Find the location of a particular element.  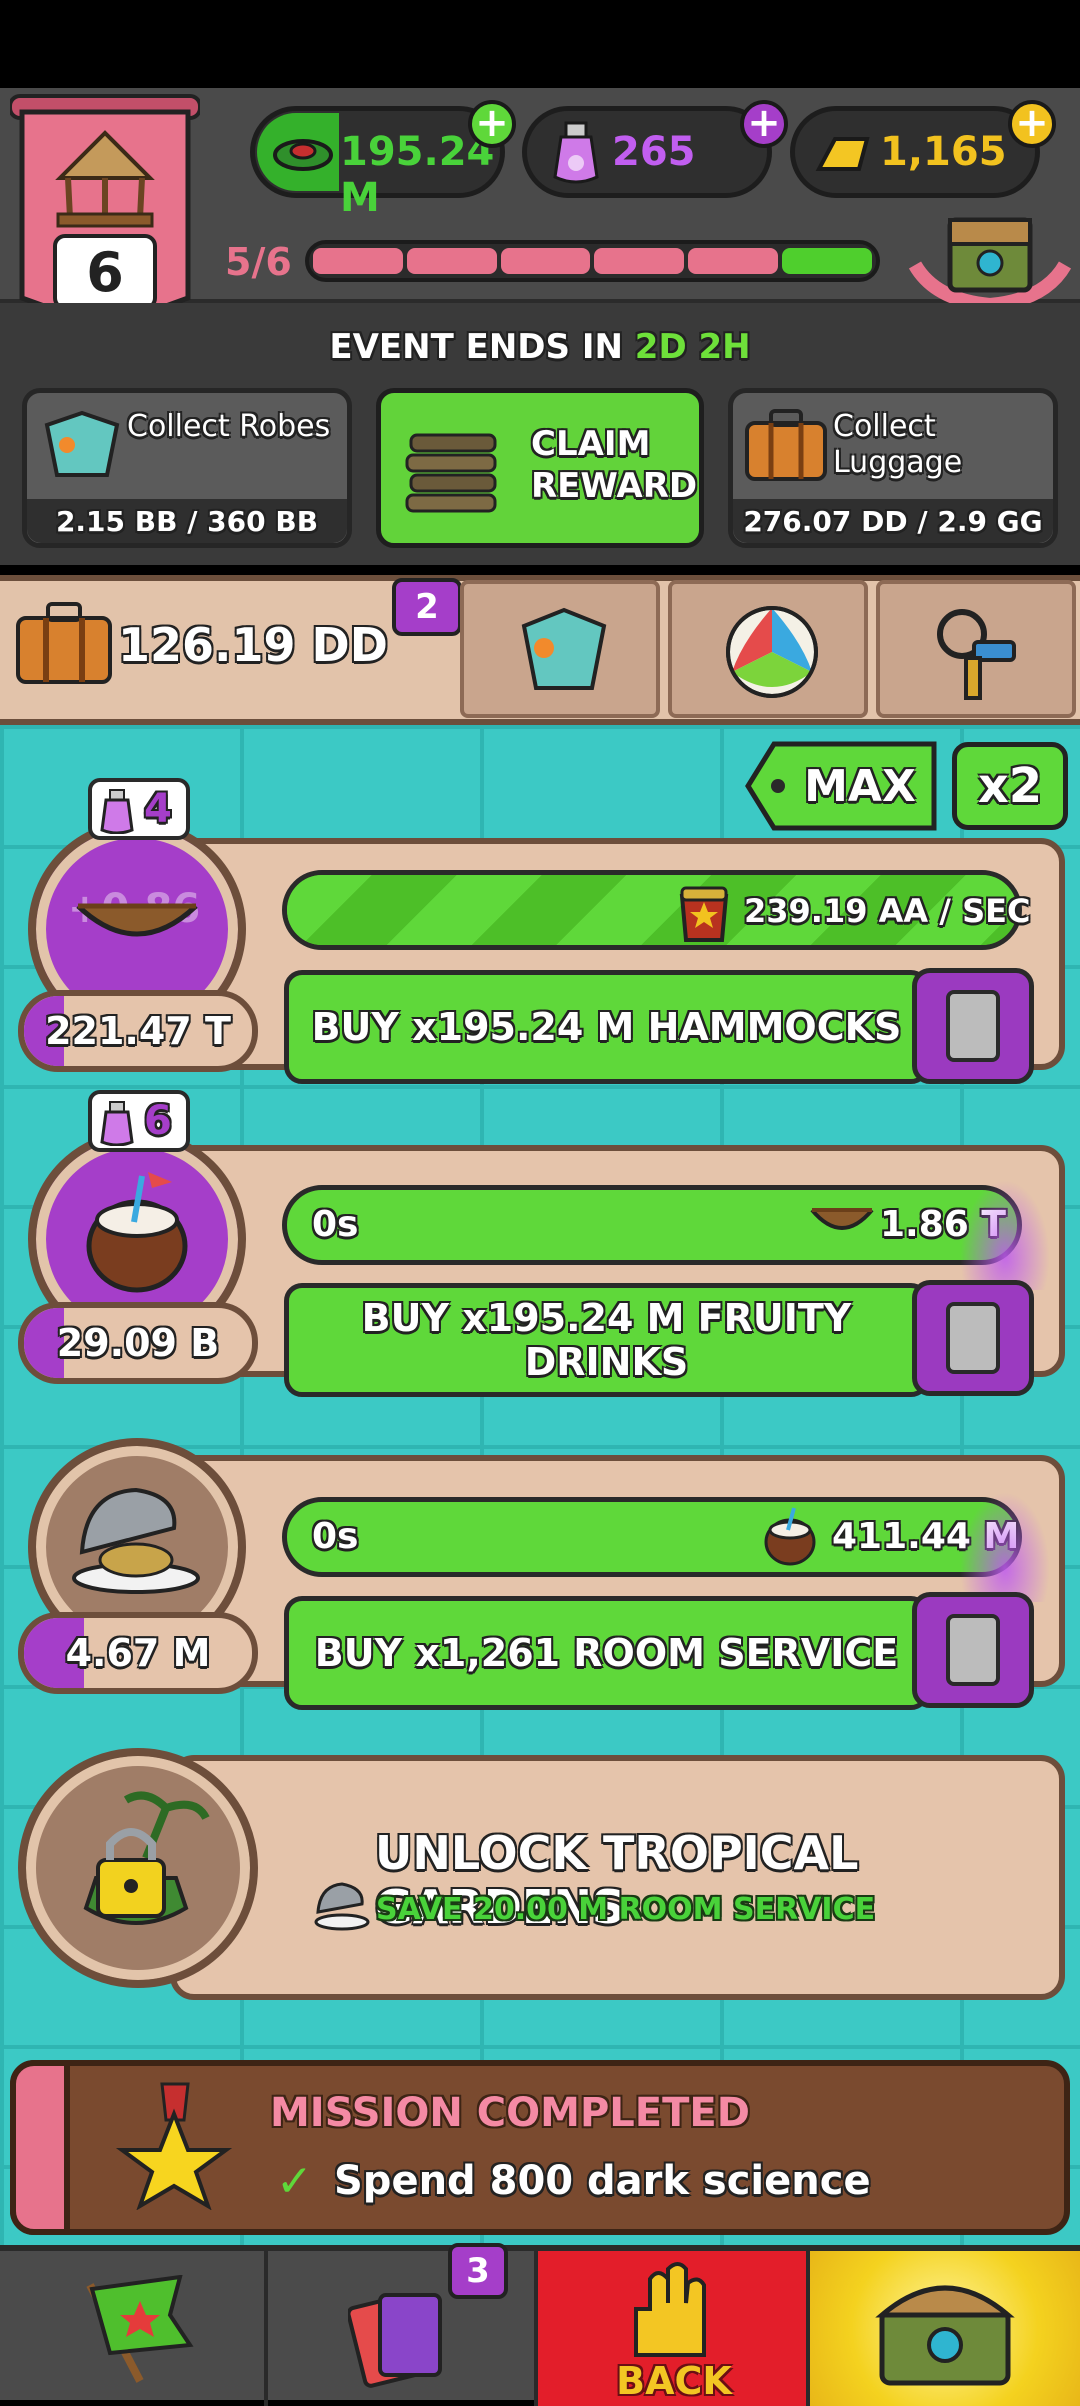

resource-badge: 2 is located at coordinates (427, 607).